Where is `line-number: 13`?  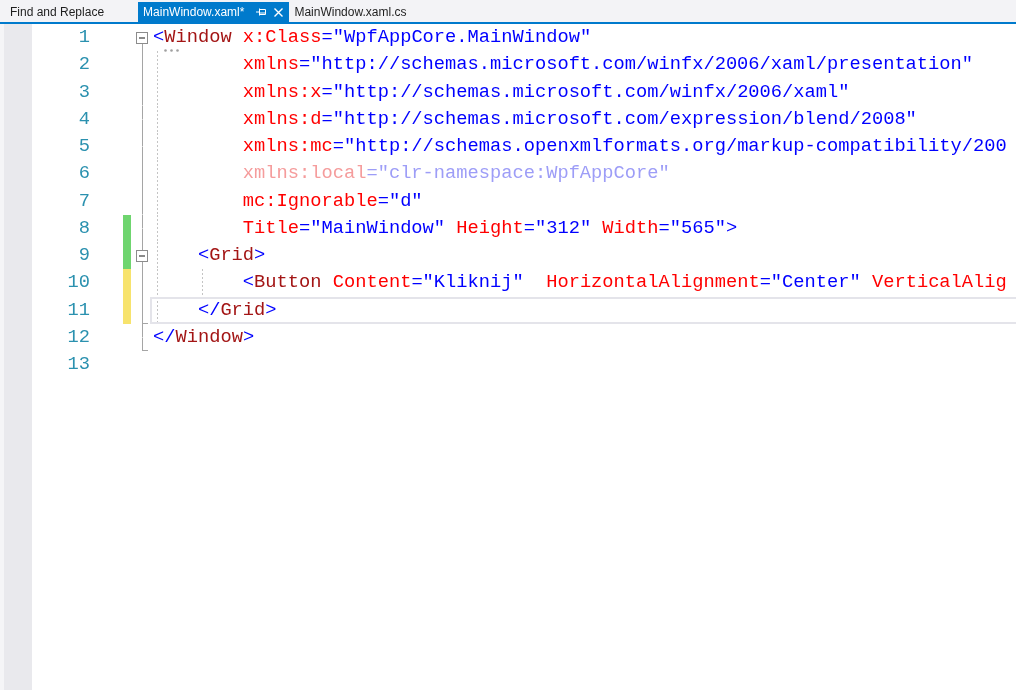 line-number: 13 is located at coordinates (78, 364).